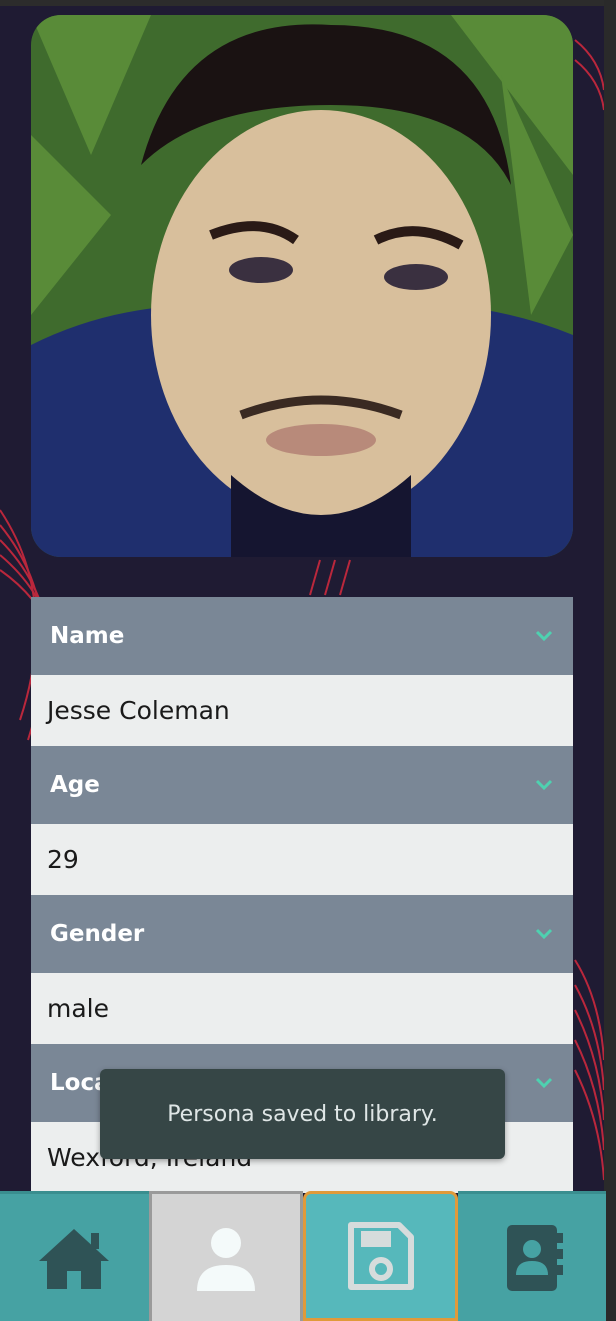 This screenshot has width=616, height=1321. I want to click on home-icon, so click(74, 1258).